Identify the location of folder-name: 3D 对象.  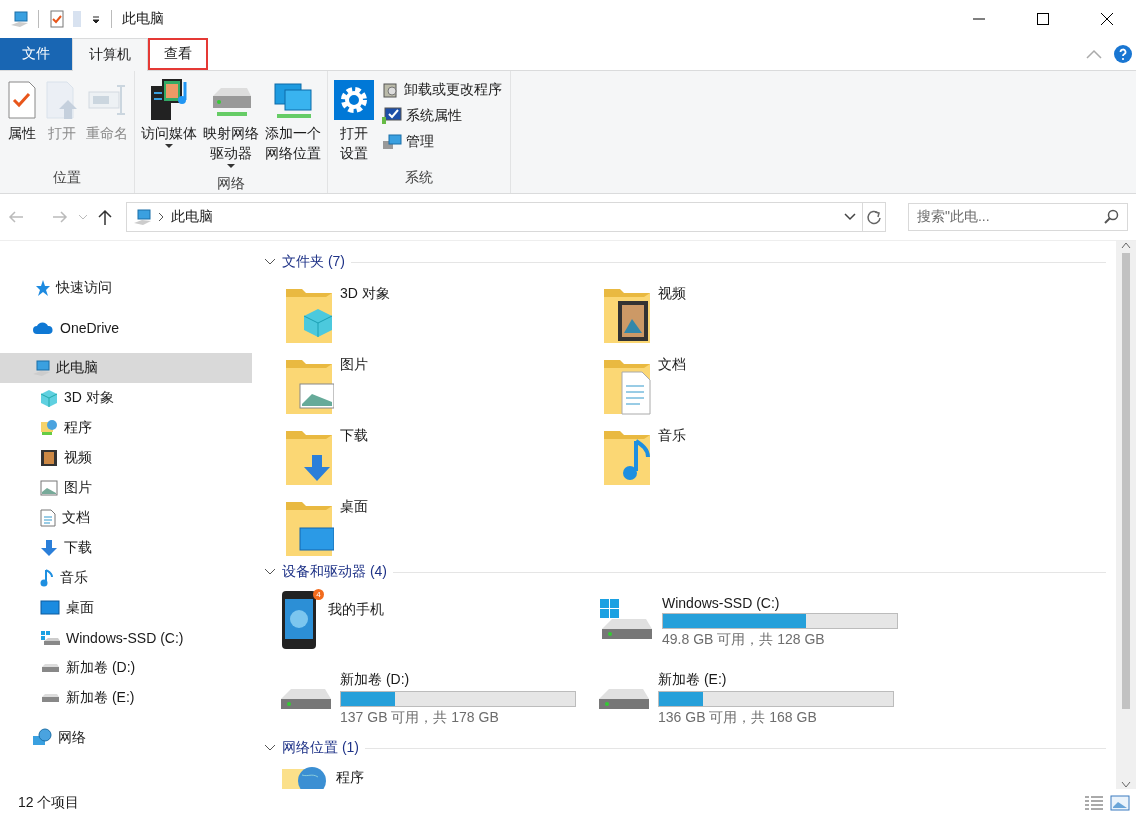
(365, 293).